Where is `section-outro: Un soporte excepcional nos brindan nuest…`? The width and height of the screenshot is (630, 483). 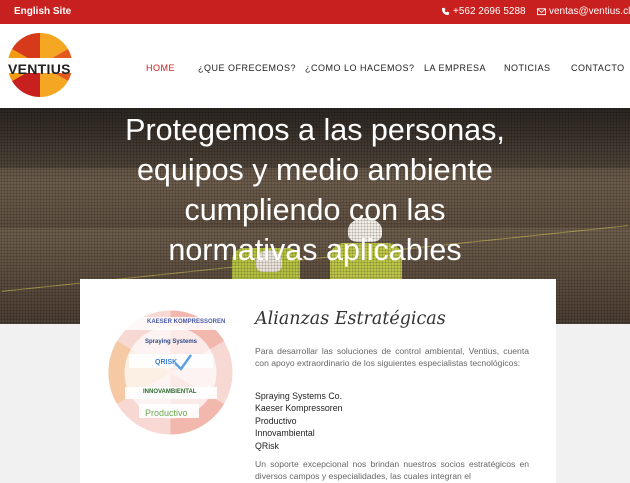 section-outro: Un soporte excepcional nos brindan nuest… is located at coordinates (392, 470).